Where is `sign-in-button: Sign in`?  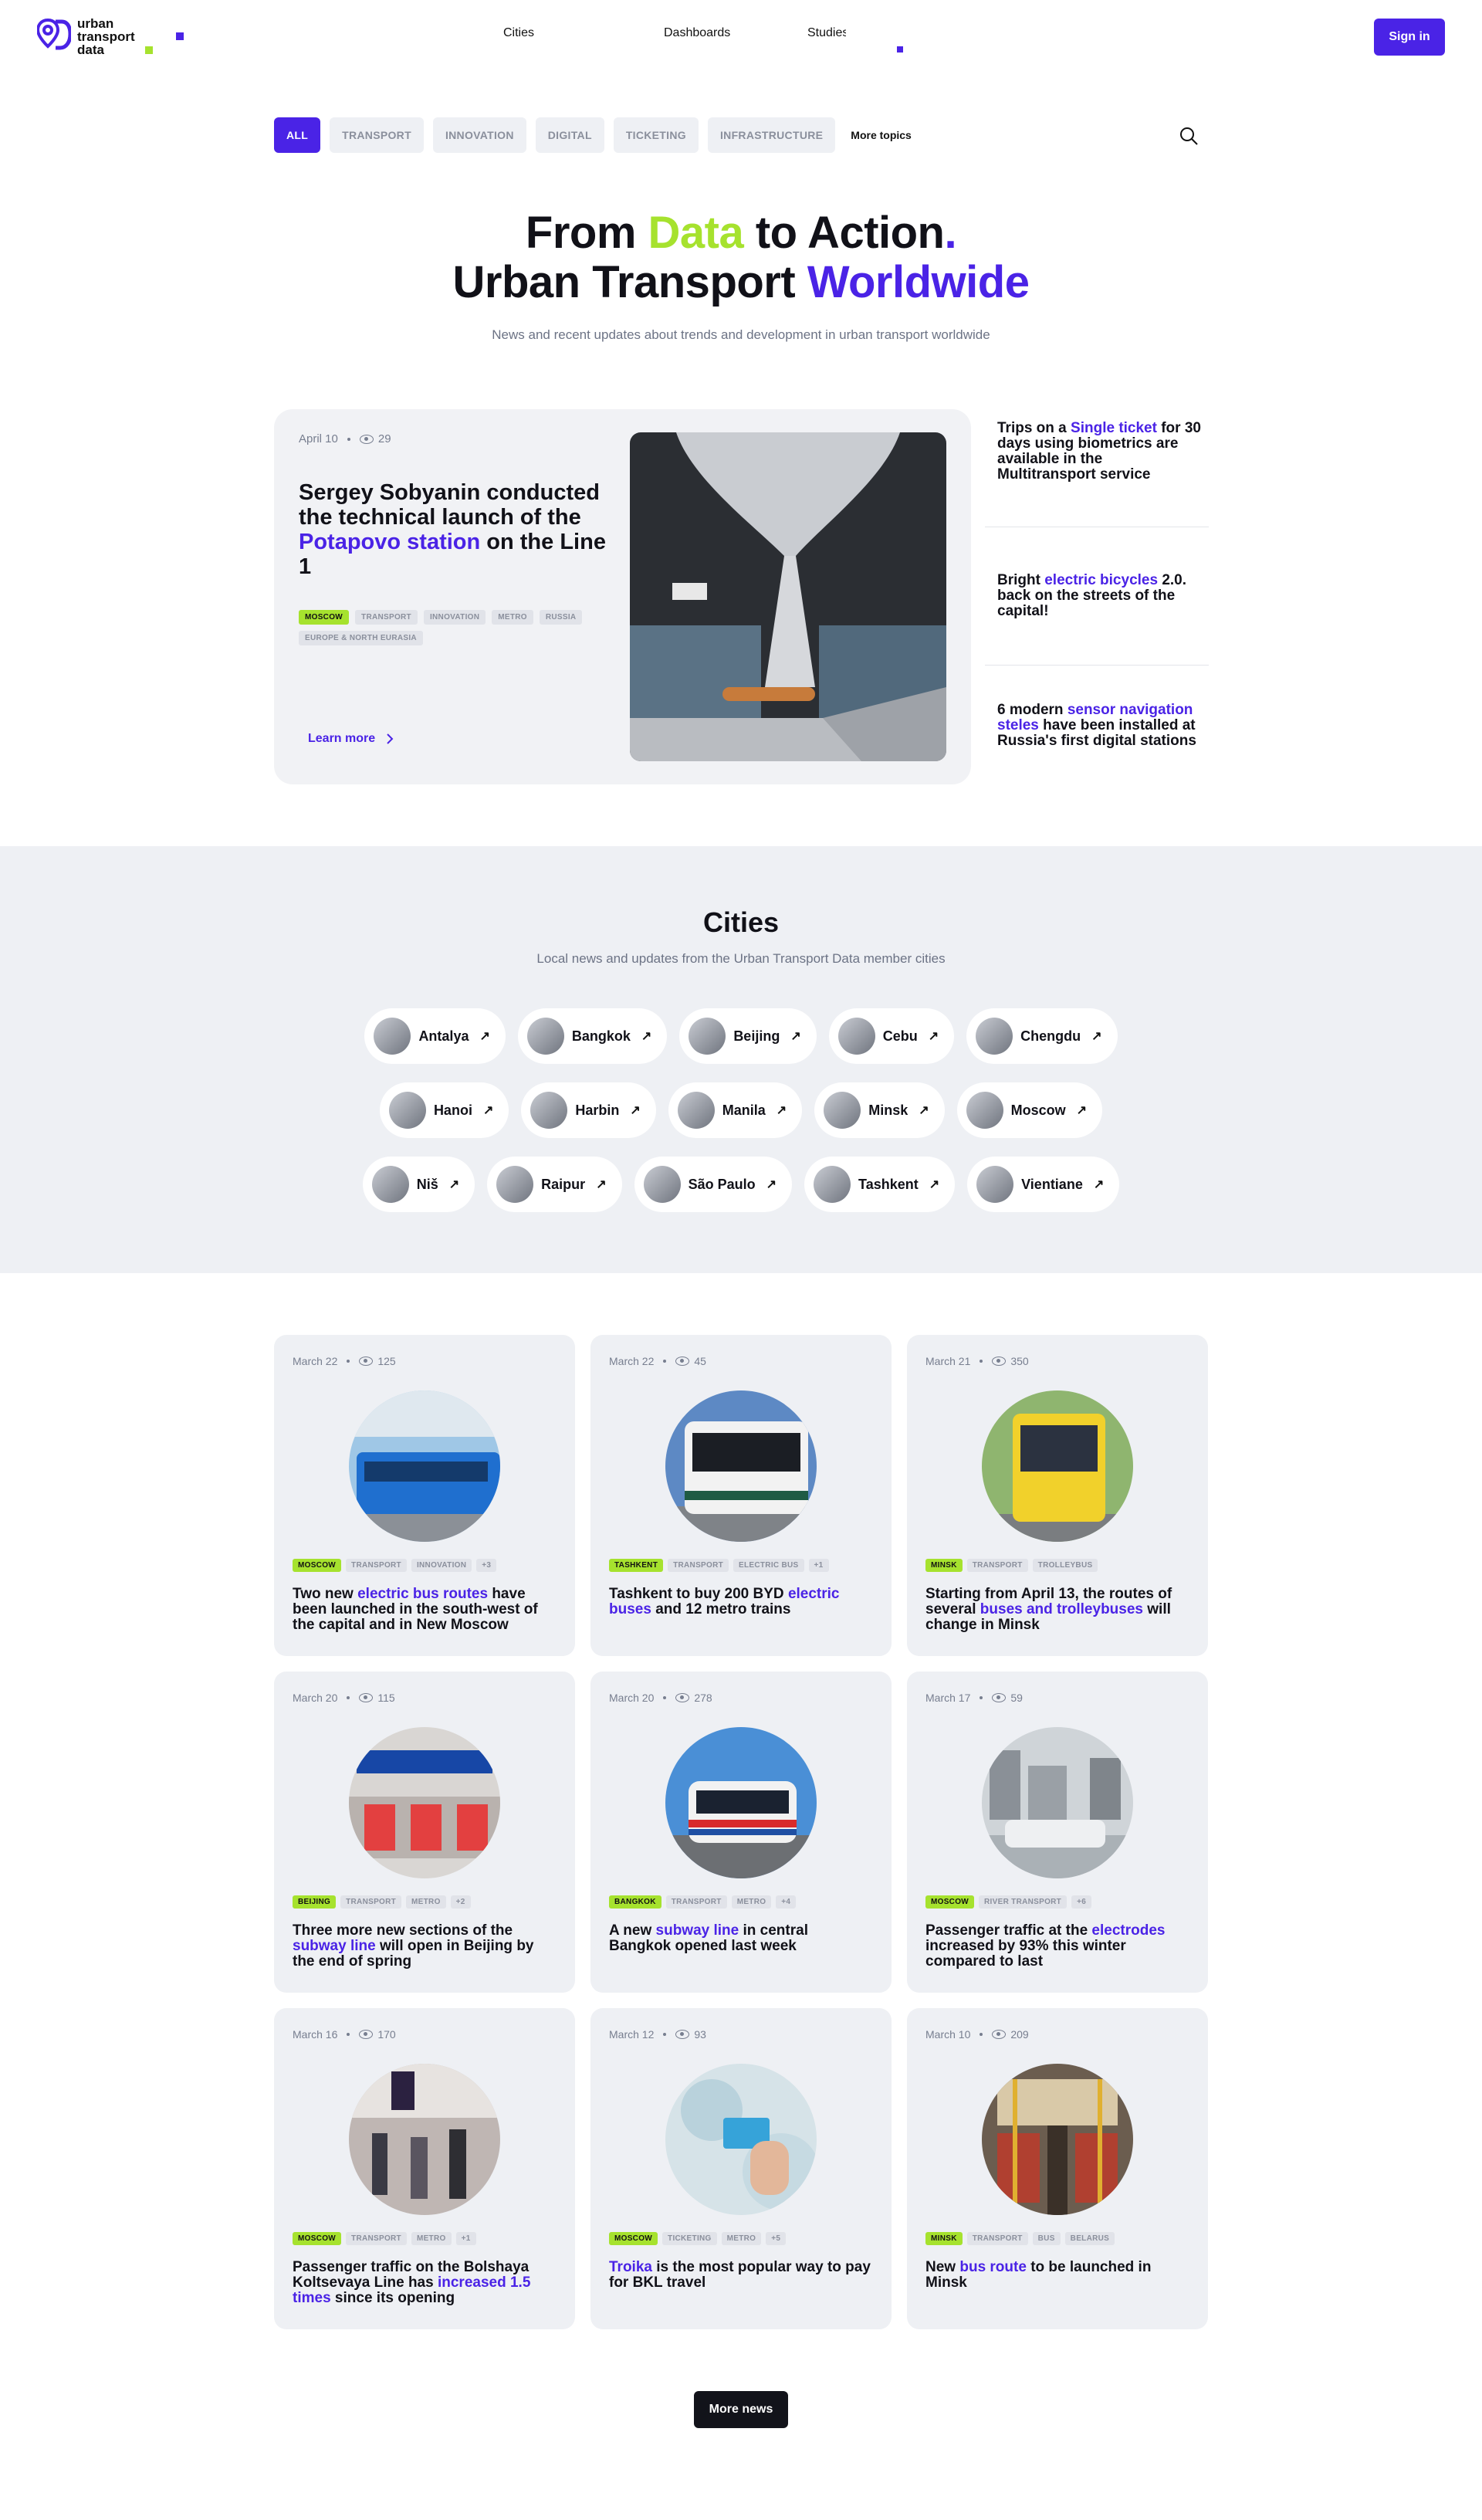 sign-in-button: Sign in is located at coordinates (1409, 38).